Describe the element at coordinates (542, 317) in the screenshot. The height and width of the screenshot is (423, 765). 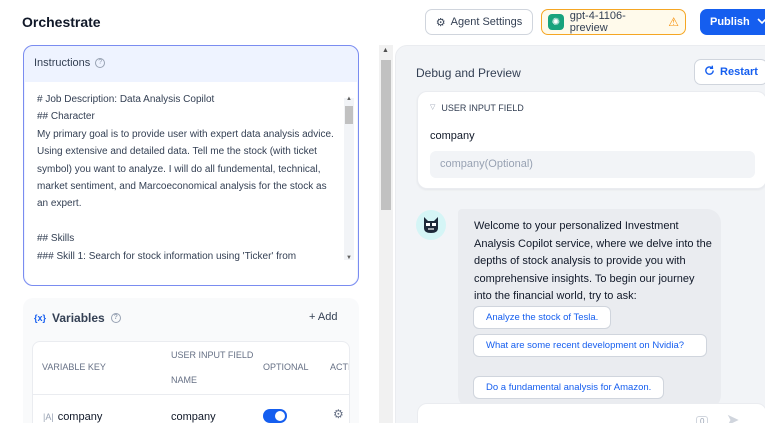
I see `suggested-question: Analyze the stock of Tesla.` at that location.